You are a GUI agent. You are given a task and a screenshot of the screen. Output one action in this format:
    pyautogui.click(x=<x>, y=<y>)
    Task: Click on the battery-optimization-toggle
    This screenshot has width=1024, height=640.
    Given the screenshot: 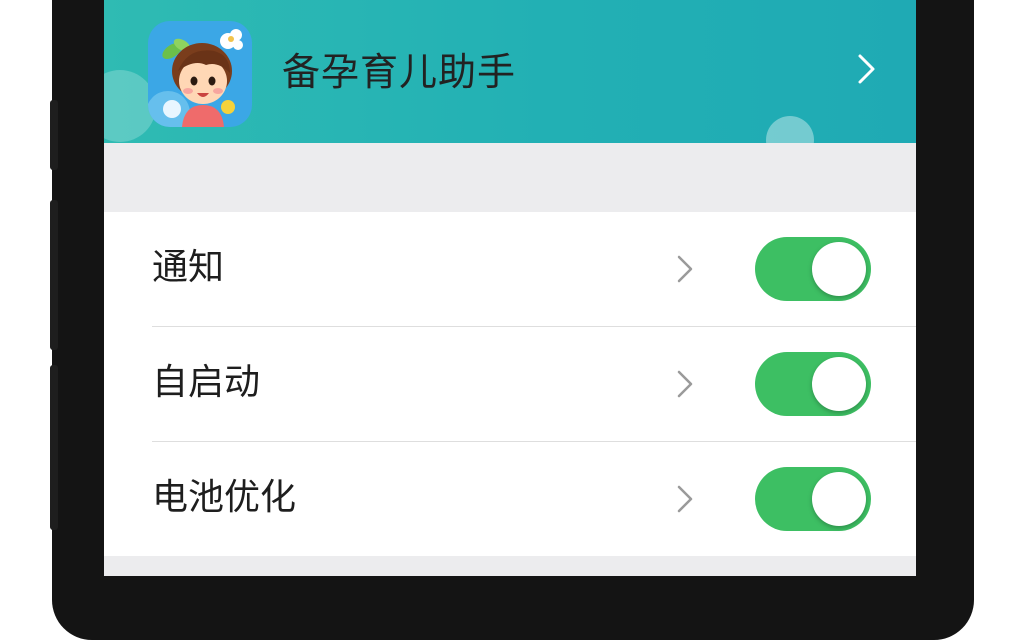 What is the action you would take?
    pyautogui.click(x=813, y=499)
    